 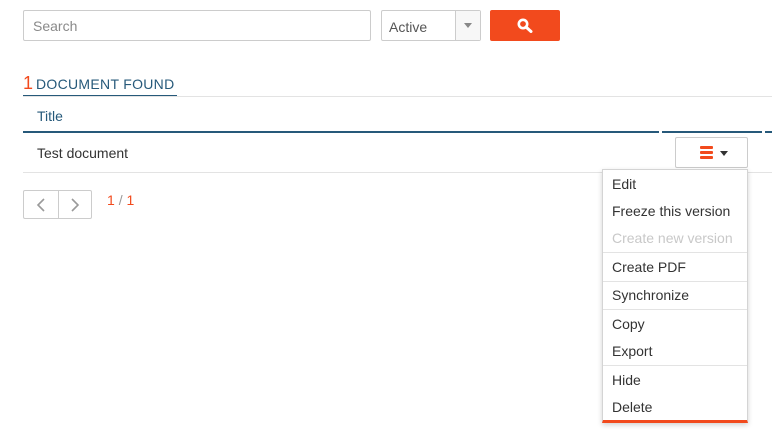 What do you see at coordinates (675, 267) in the screenshot?
I see `menu-item-create-pdf: Create PDF` at bounding box center [675, 267].